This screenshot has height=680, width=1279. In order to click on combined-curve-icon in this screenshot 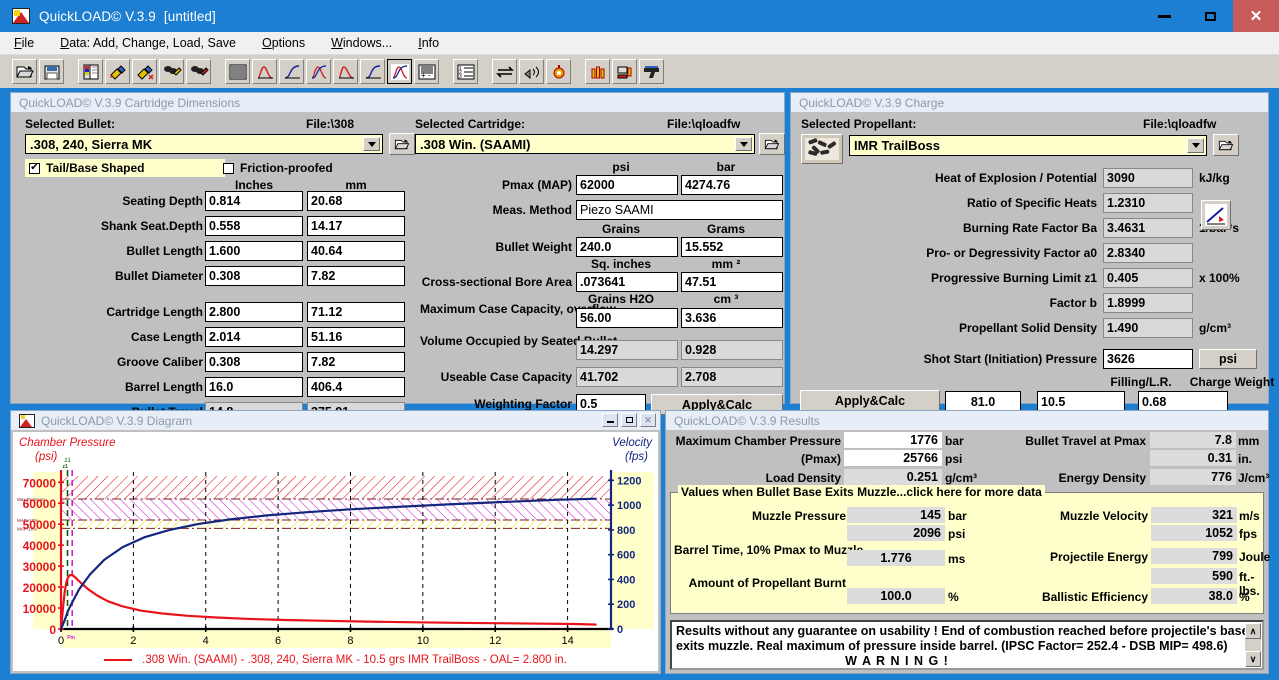, I will do `click(318, 71)`.